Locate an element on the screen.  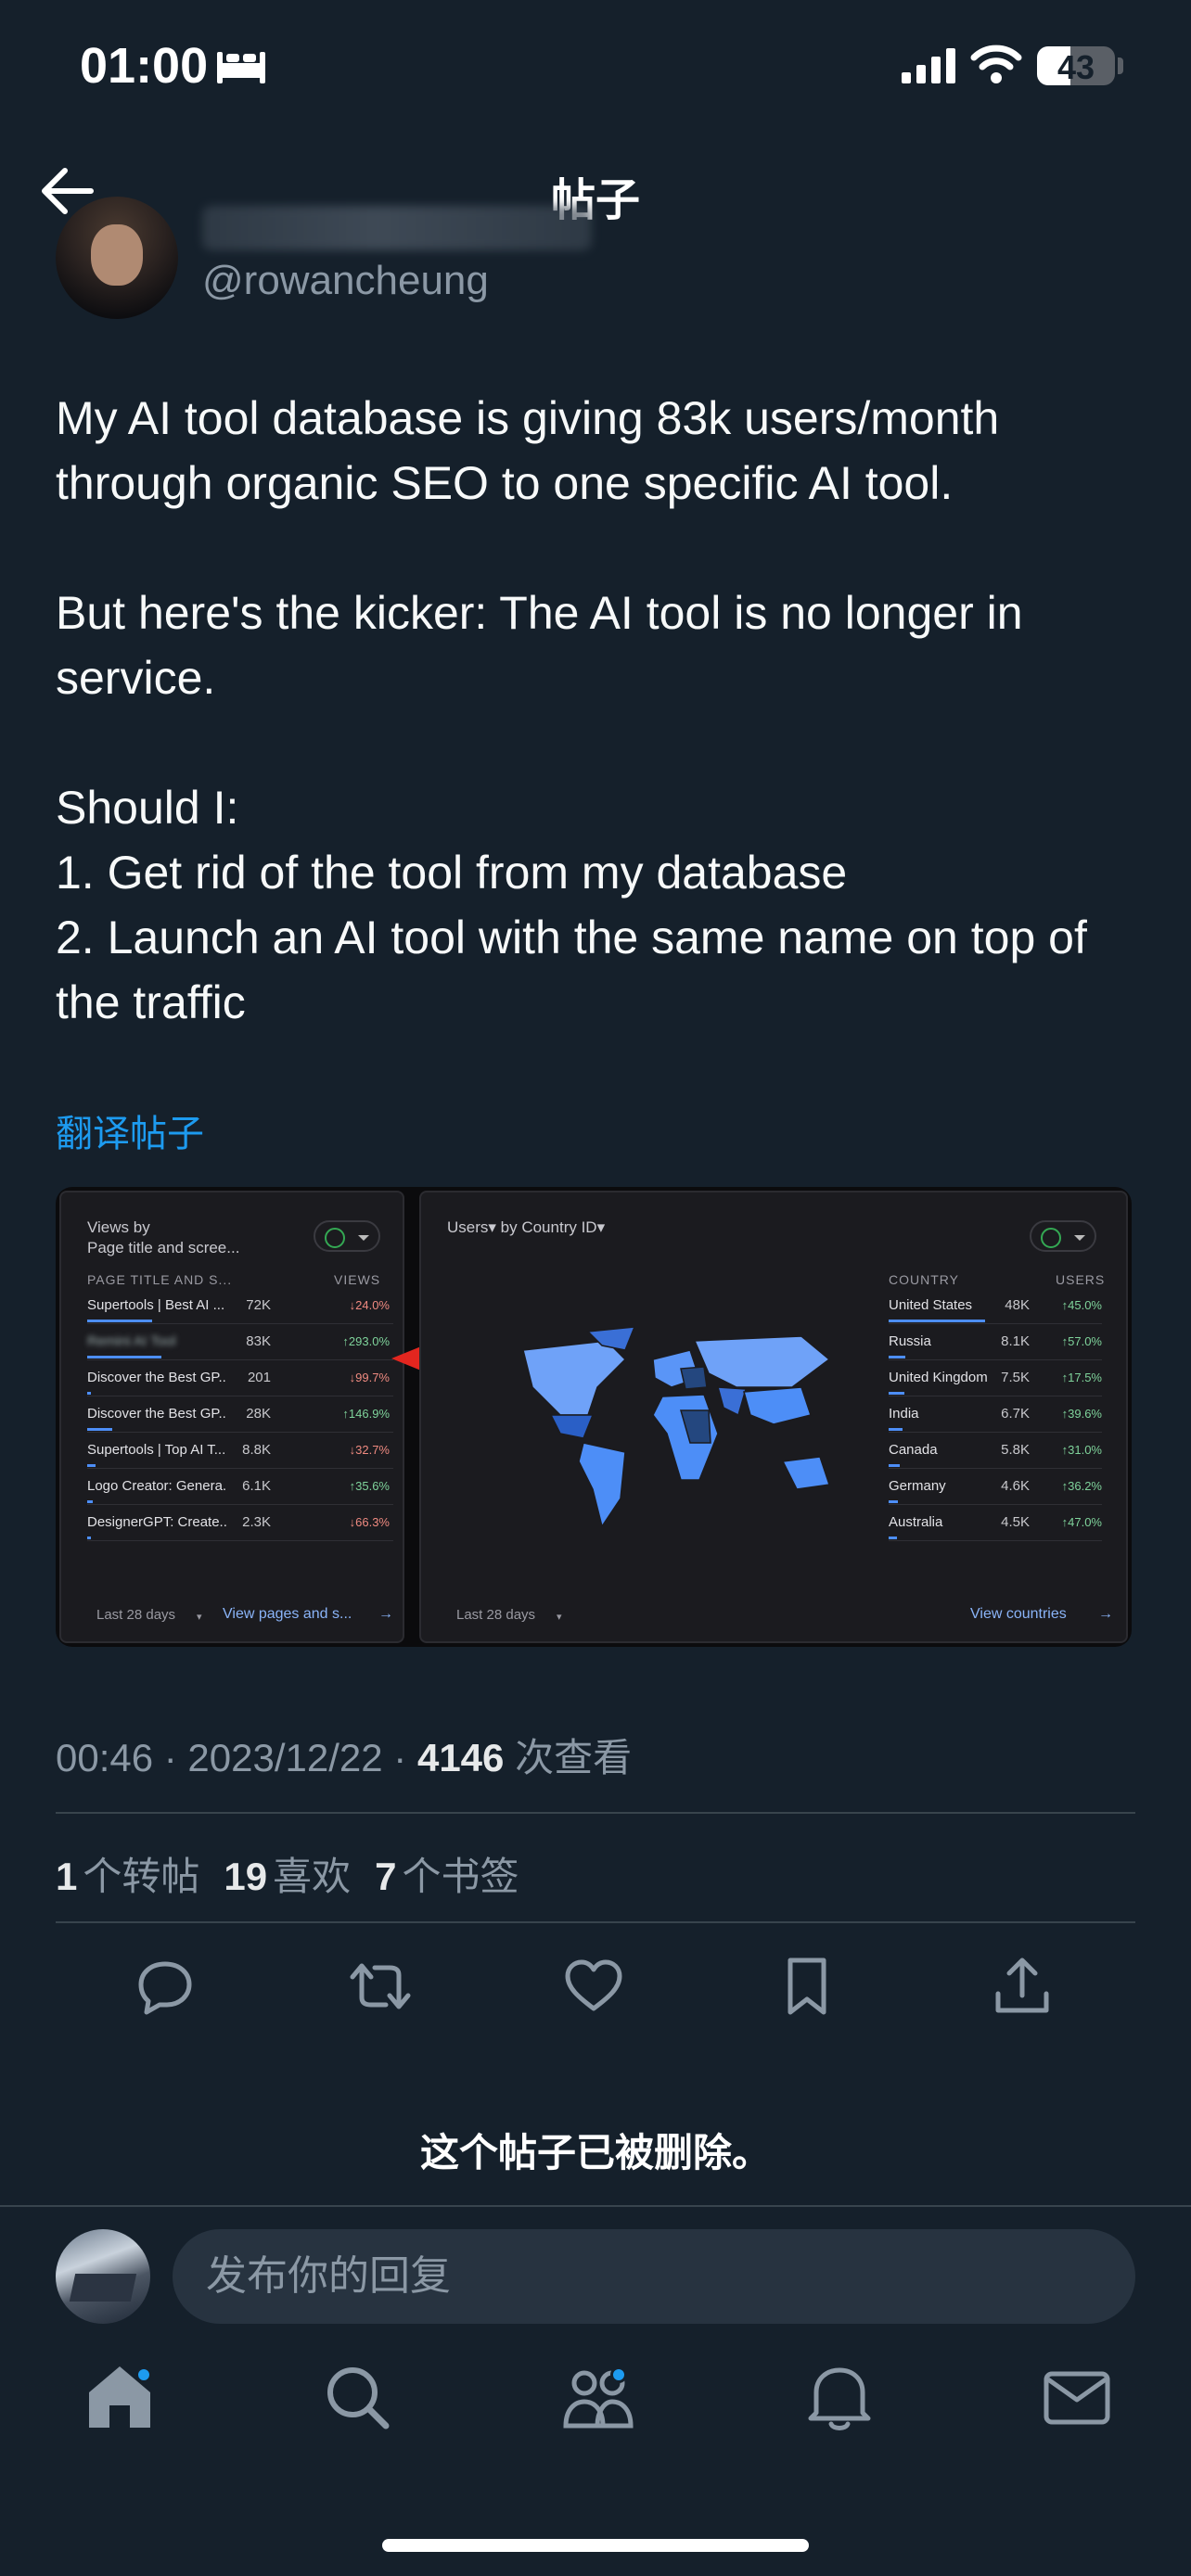
column-header: VIEWS is located at coordinates (357, 1279).